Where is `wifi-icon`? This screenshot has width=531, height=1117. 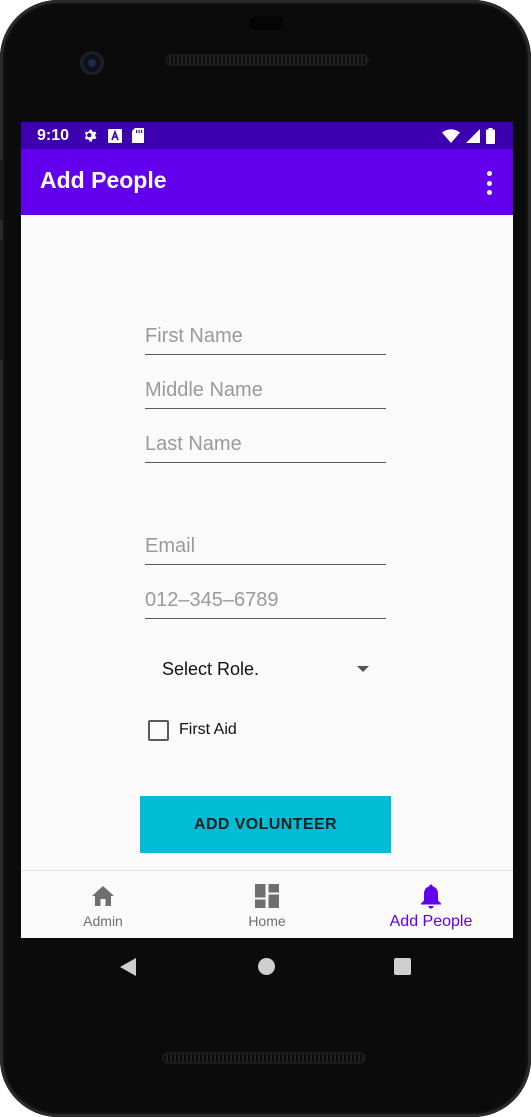 wifi-icon is located at coordinates (451, 135).